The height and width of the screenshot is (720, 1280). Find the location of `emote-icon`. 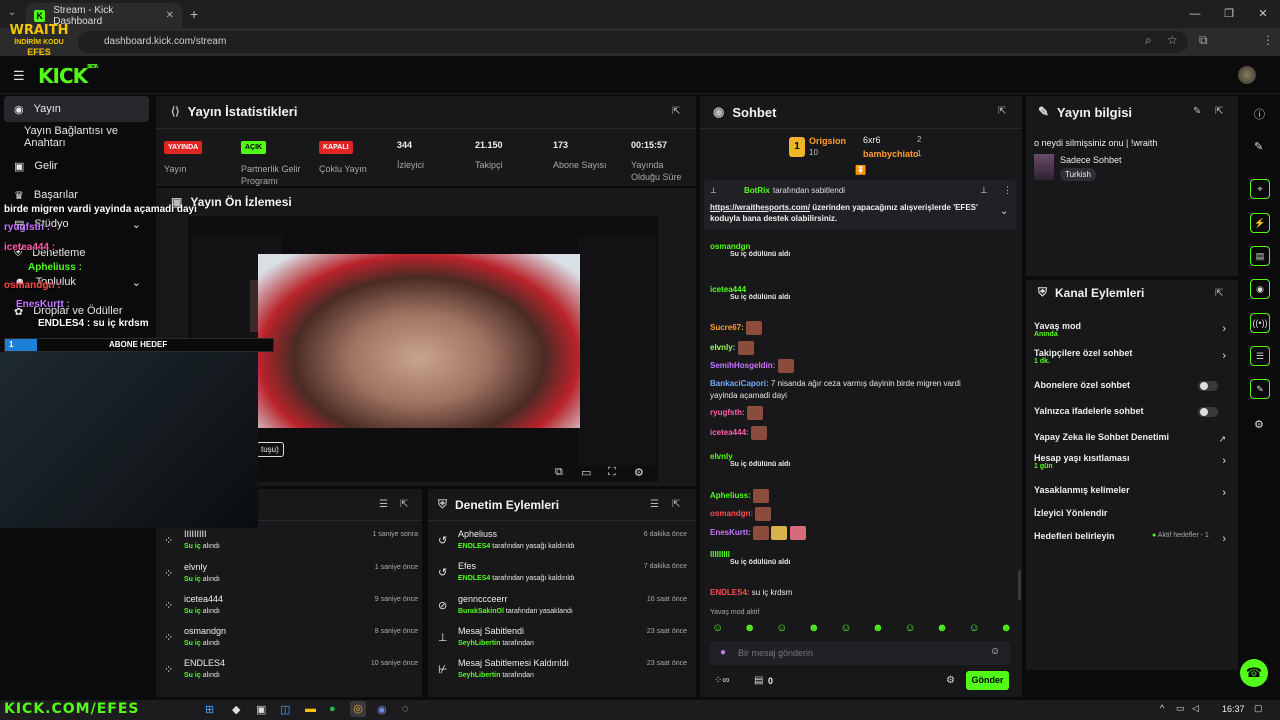

emote-icon is located at coordinates (754, 413).